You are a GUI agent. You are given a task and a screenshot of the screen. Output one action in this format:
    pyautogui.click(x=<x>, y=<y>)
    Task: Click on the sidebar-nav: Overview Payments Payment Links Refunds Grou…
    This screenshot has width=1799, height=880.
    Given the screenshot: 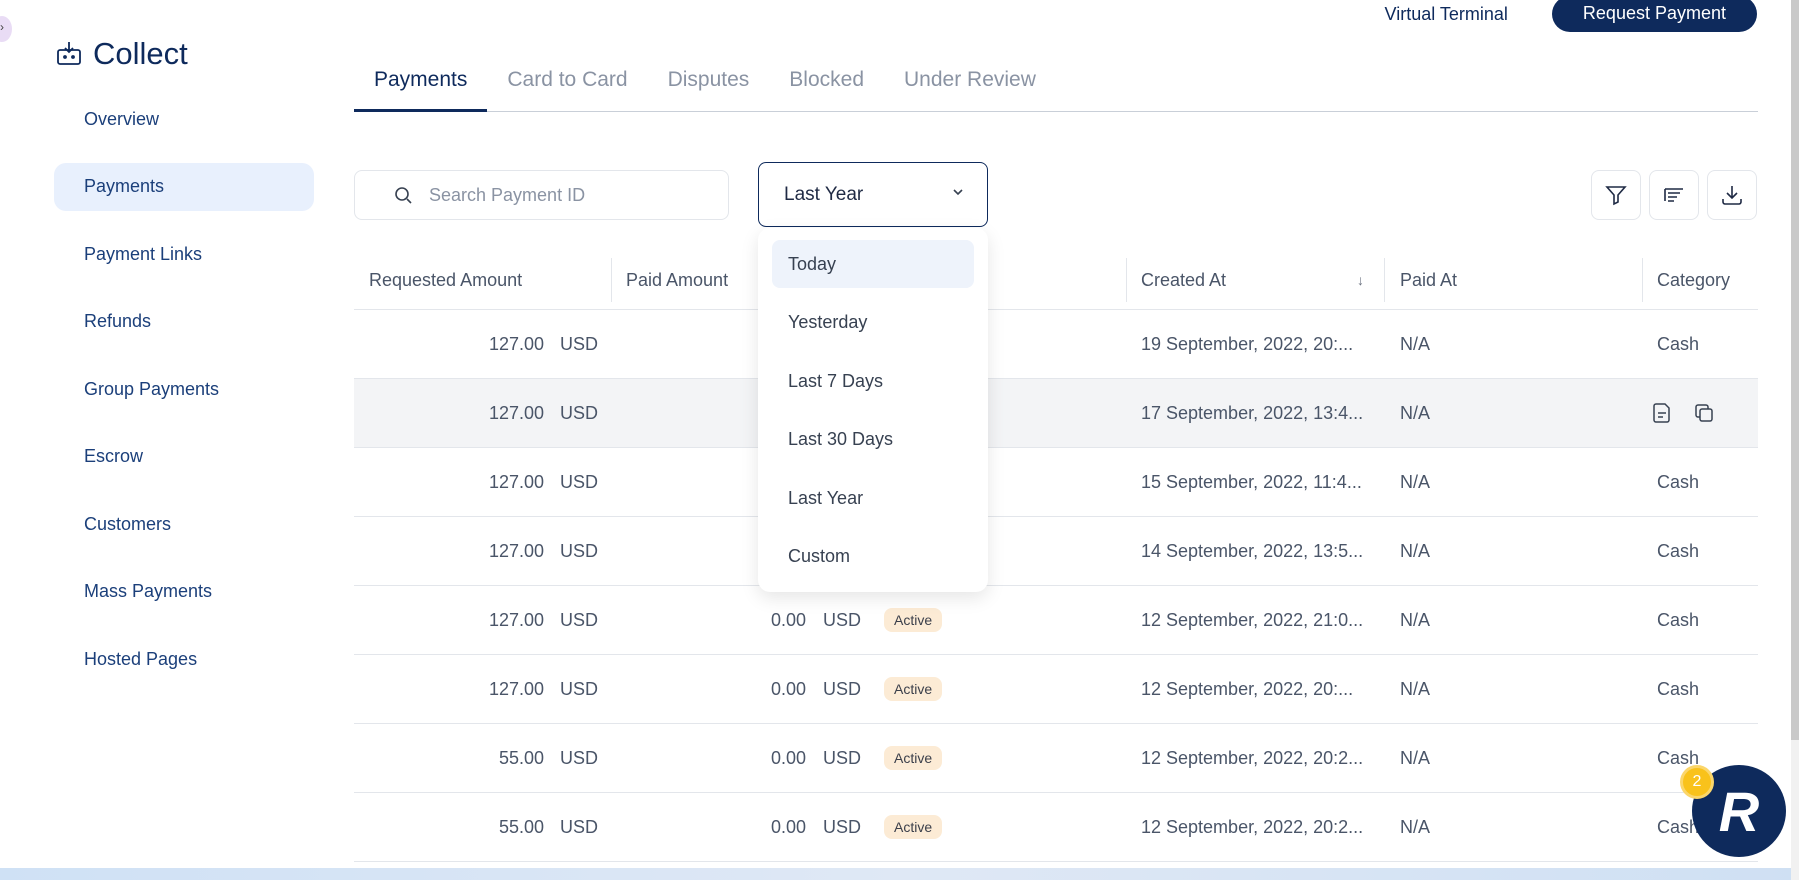 What is the action you would take?
    pyautogui.click(x=184, y=399)
    